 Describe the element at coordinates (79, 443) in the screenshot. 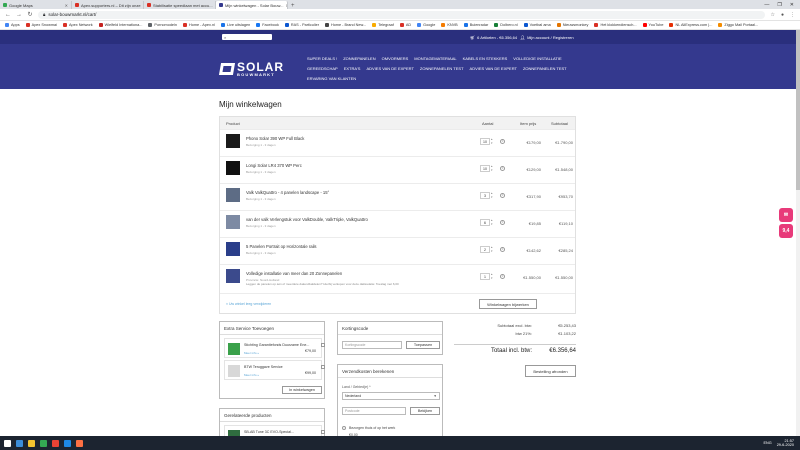

I see `app-icon` at that location.